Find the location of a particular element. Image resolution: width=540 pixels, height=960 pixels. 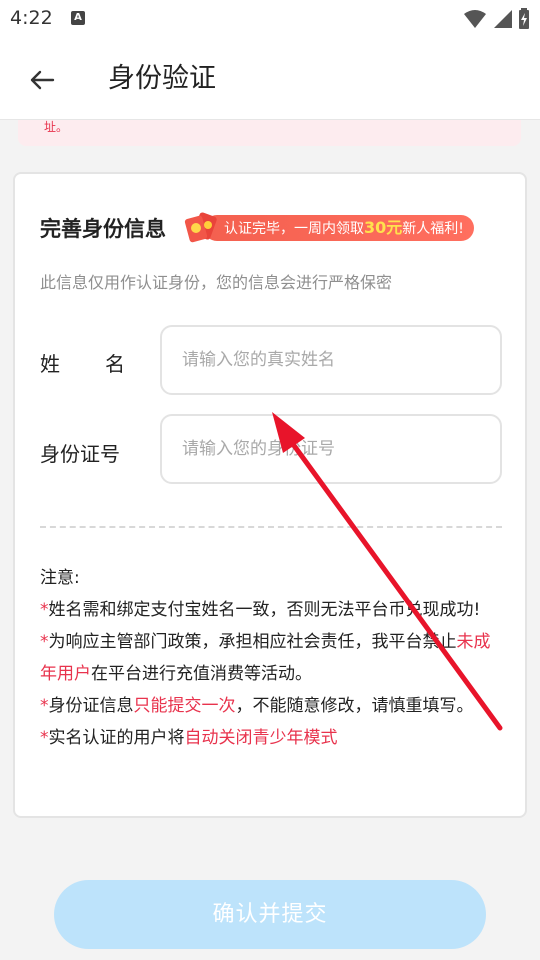

name-field-box is located at coordinates (331, 360).